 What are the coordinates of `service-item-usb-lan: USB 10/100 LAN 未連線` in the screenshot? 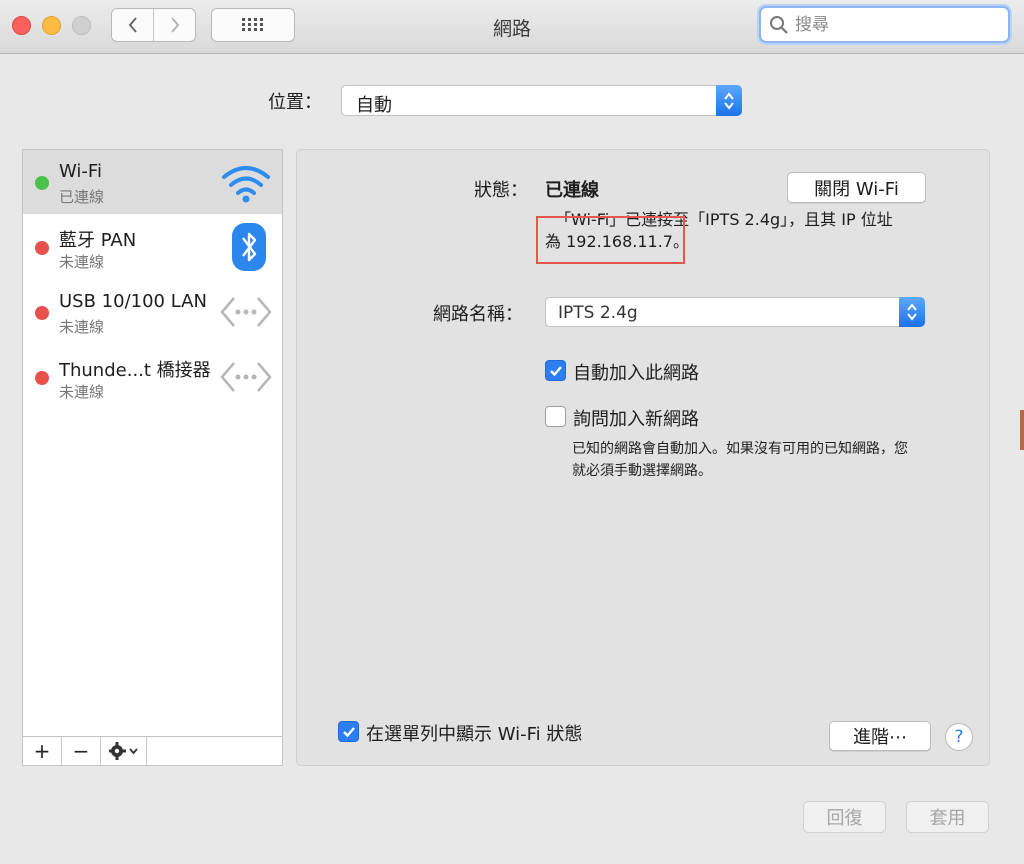 It's located at (152, 312).